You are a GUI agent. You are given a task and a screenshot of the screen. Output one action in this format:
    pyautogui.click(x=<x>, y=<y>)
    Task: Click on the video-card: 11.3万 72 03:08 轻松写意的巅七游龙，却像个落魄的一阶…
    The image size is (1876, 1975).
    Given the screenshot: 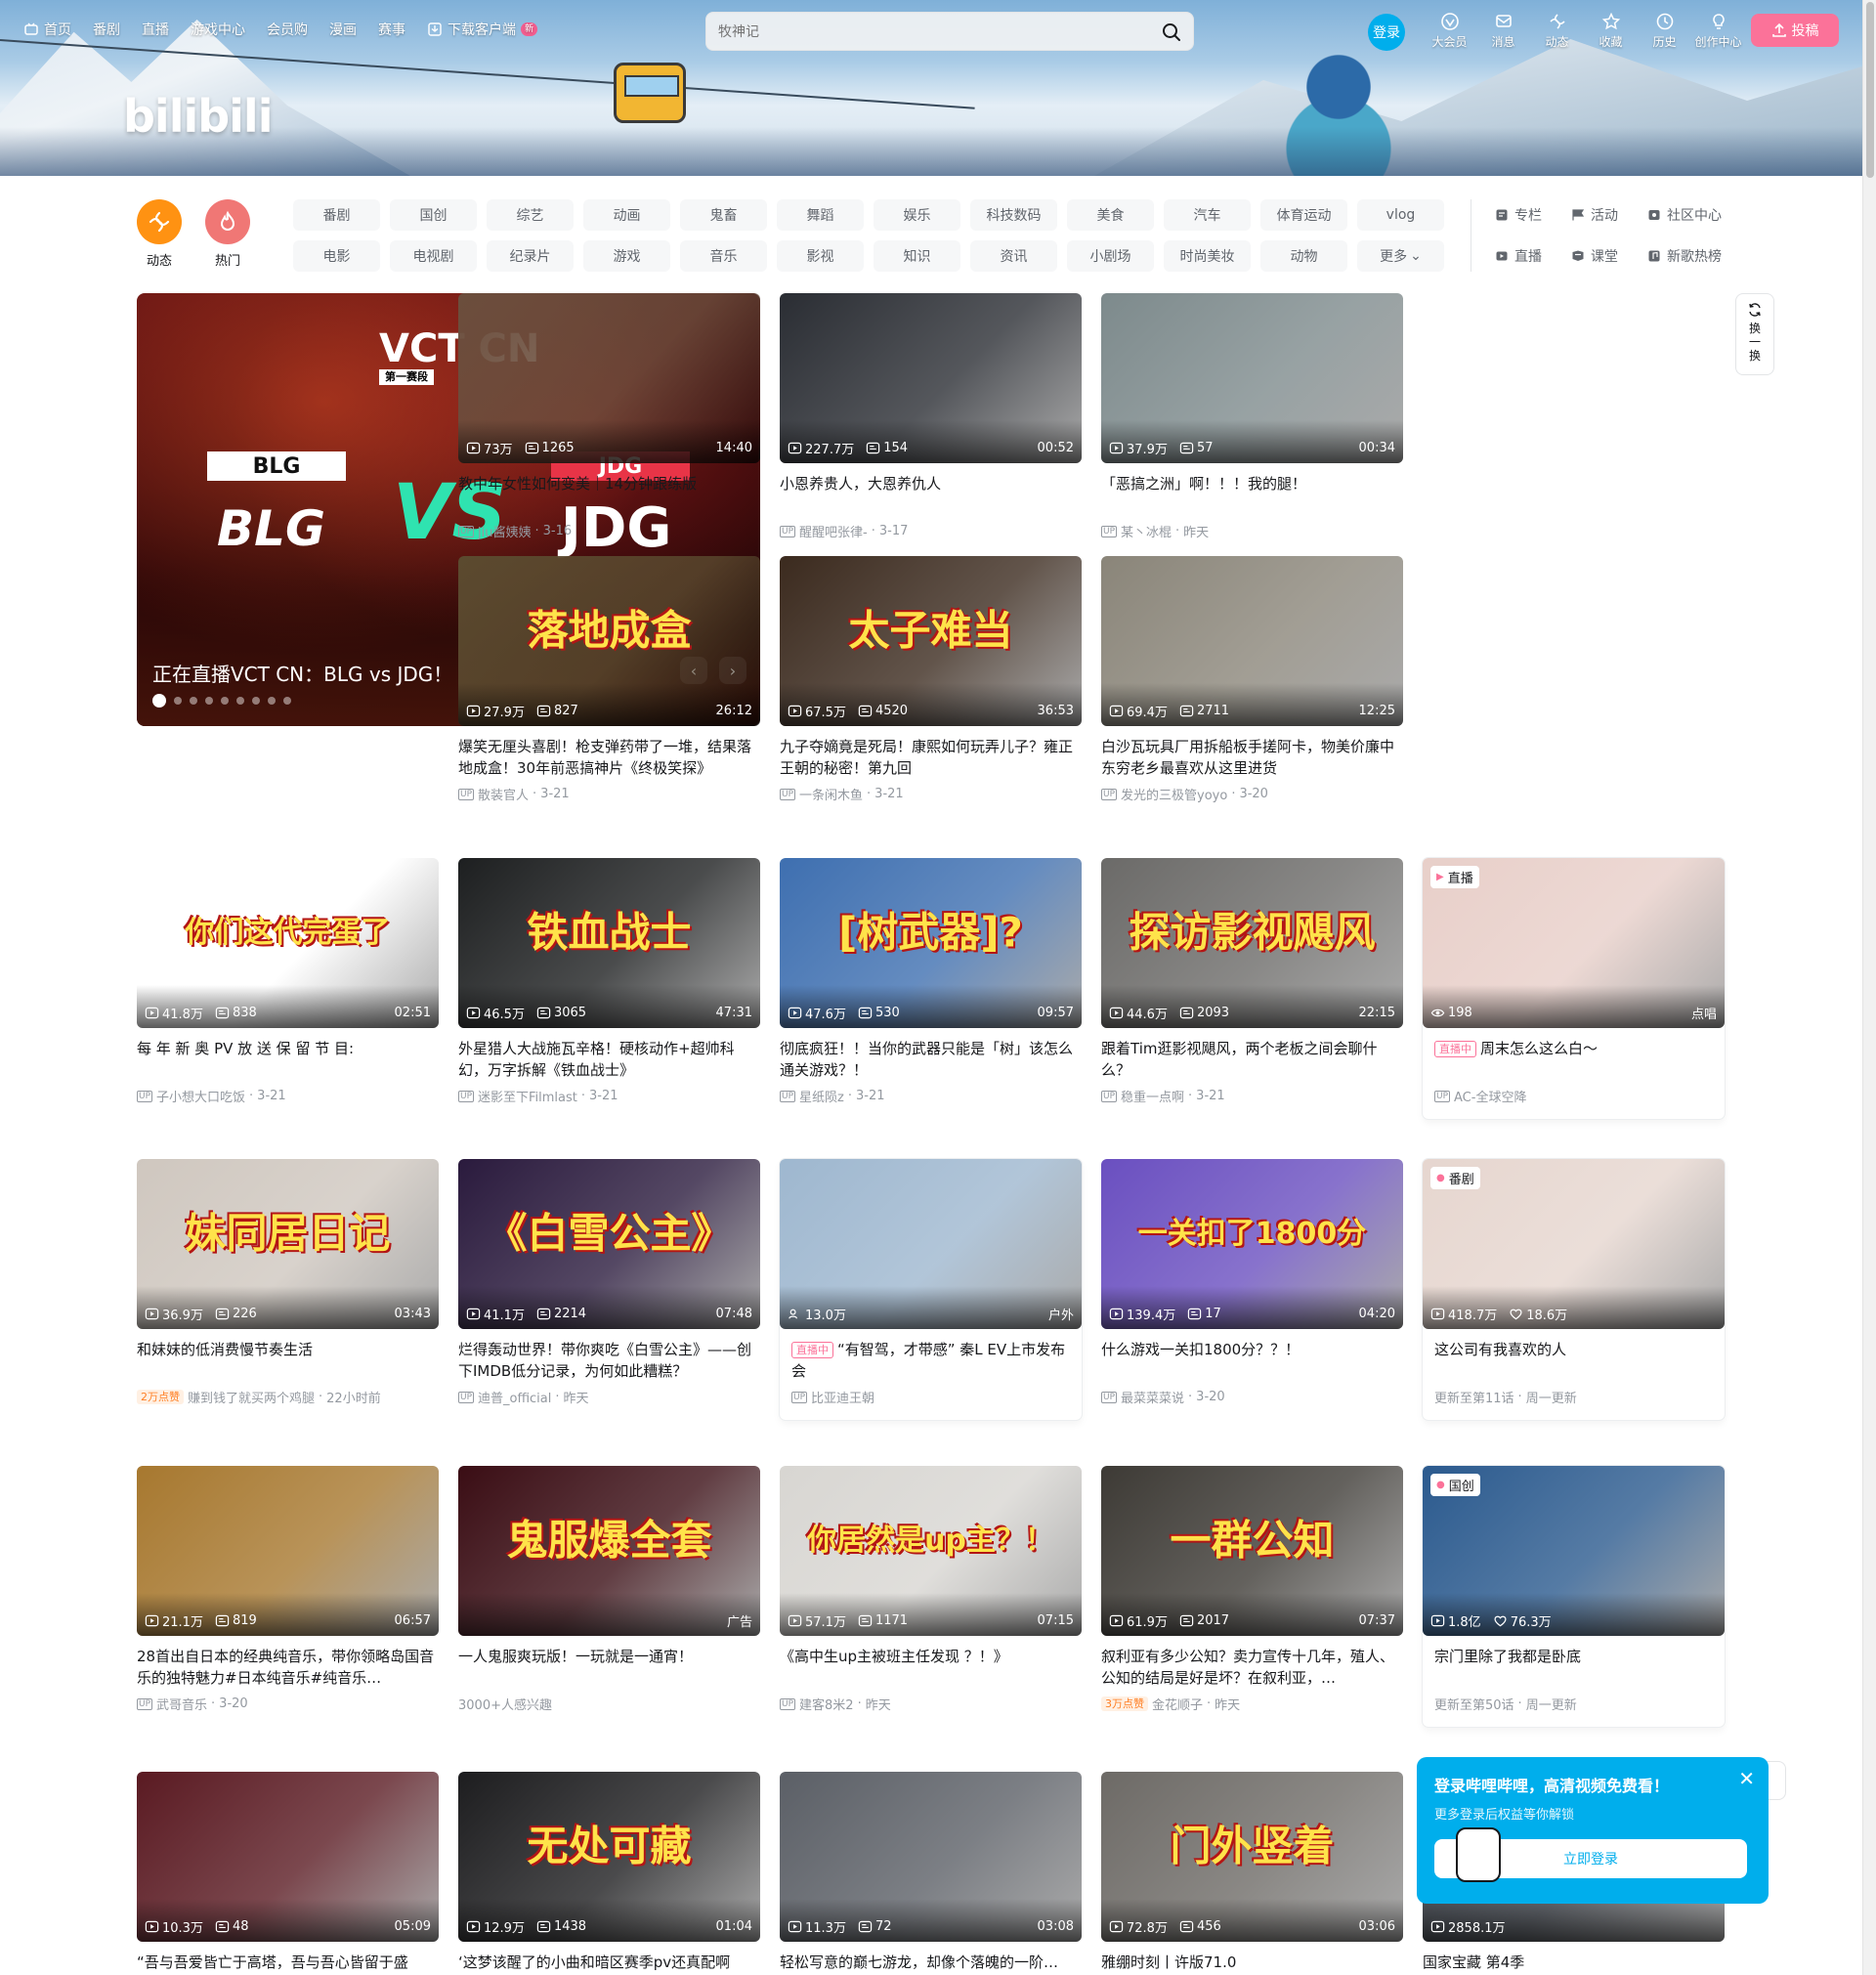 What is the action you would take?
    pyautogui.click(x=931, y=1874)
    